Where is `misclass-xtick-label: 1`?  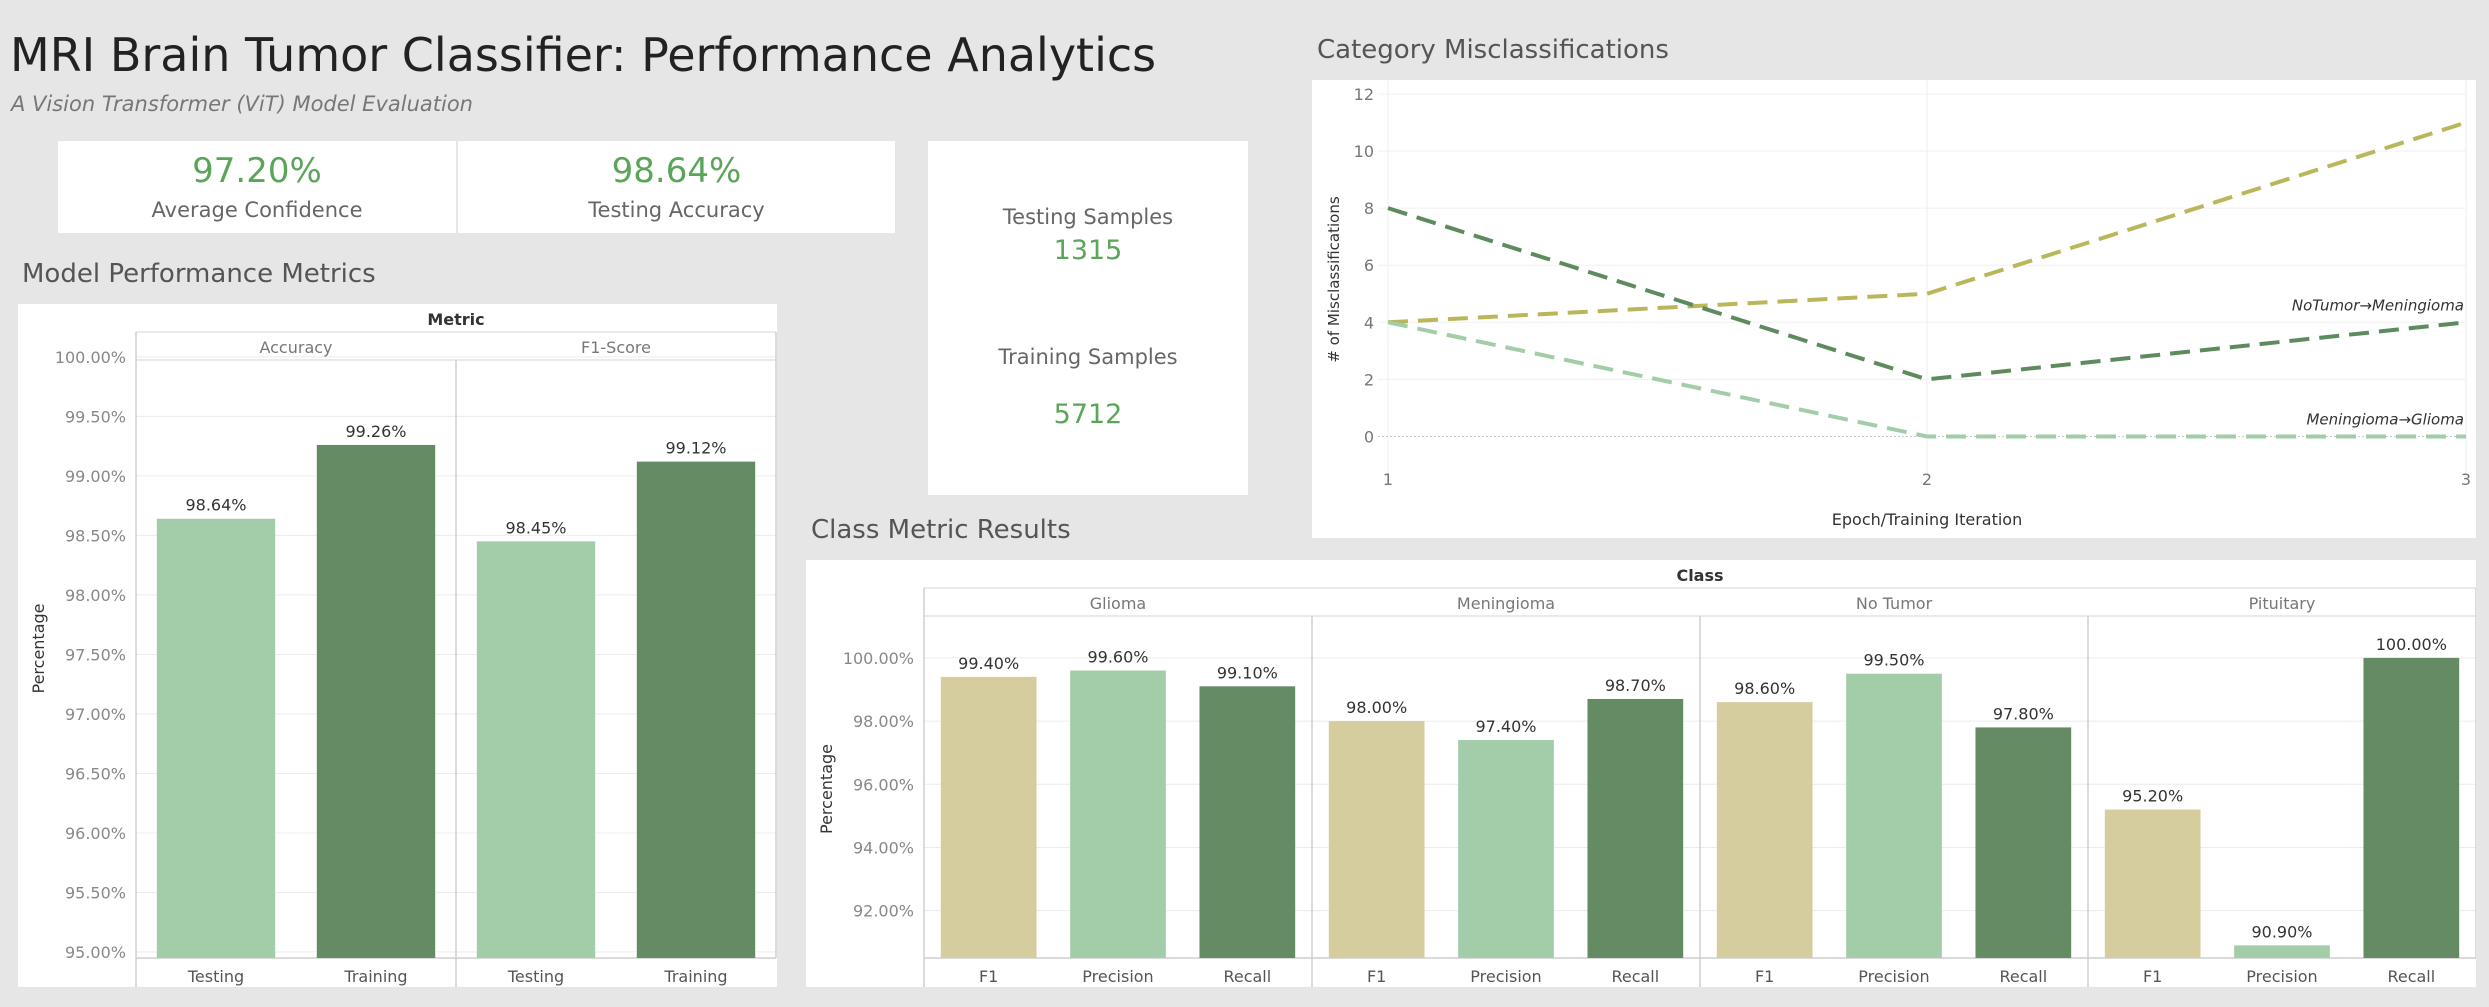 misclass-xtick-label: 1 is located at coordinates (1388, 479).